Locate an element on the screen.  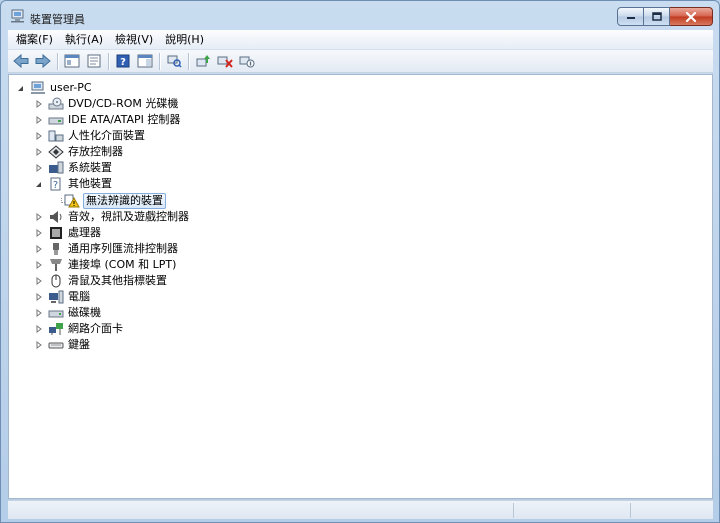
tree-node-label: 其他裝置 is located at coordinates (90, 183).